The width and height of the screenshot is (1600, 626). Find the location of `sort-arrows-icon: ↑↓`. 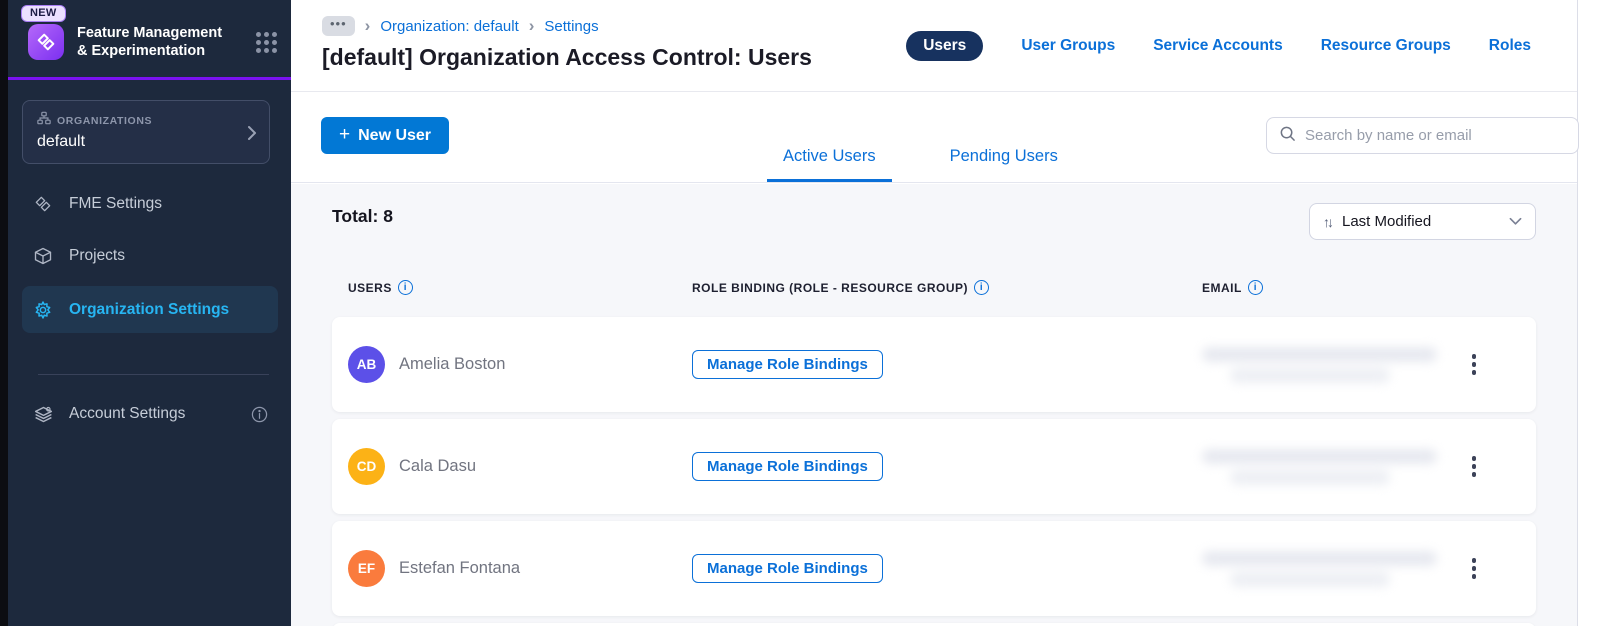

sort-arrows-icon: ↑↓ is located at coordinates (1328, 221).